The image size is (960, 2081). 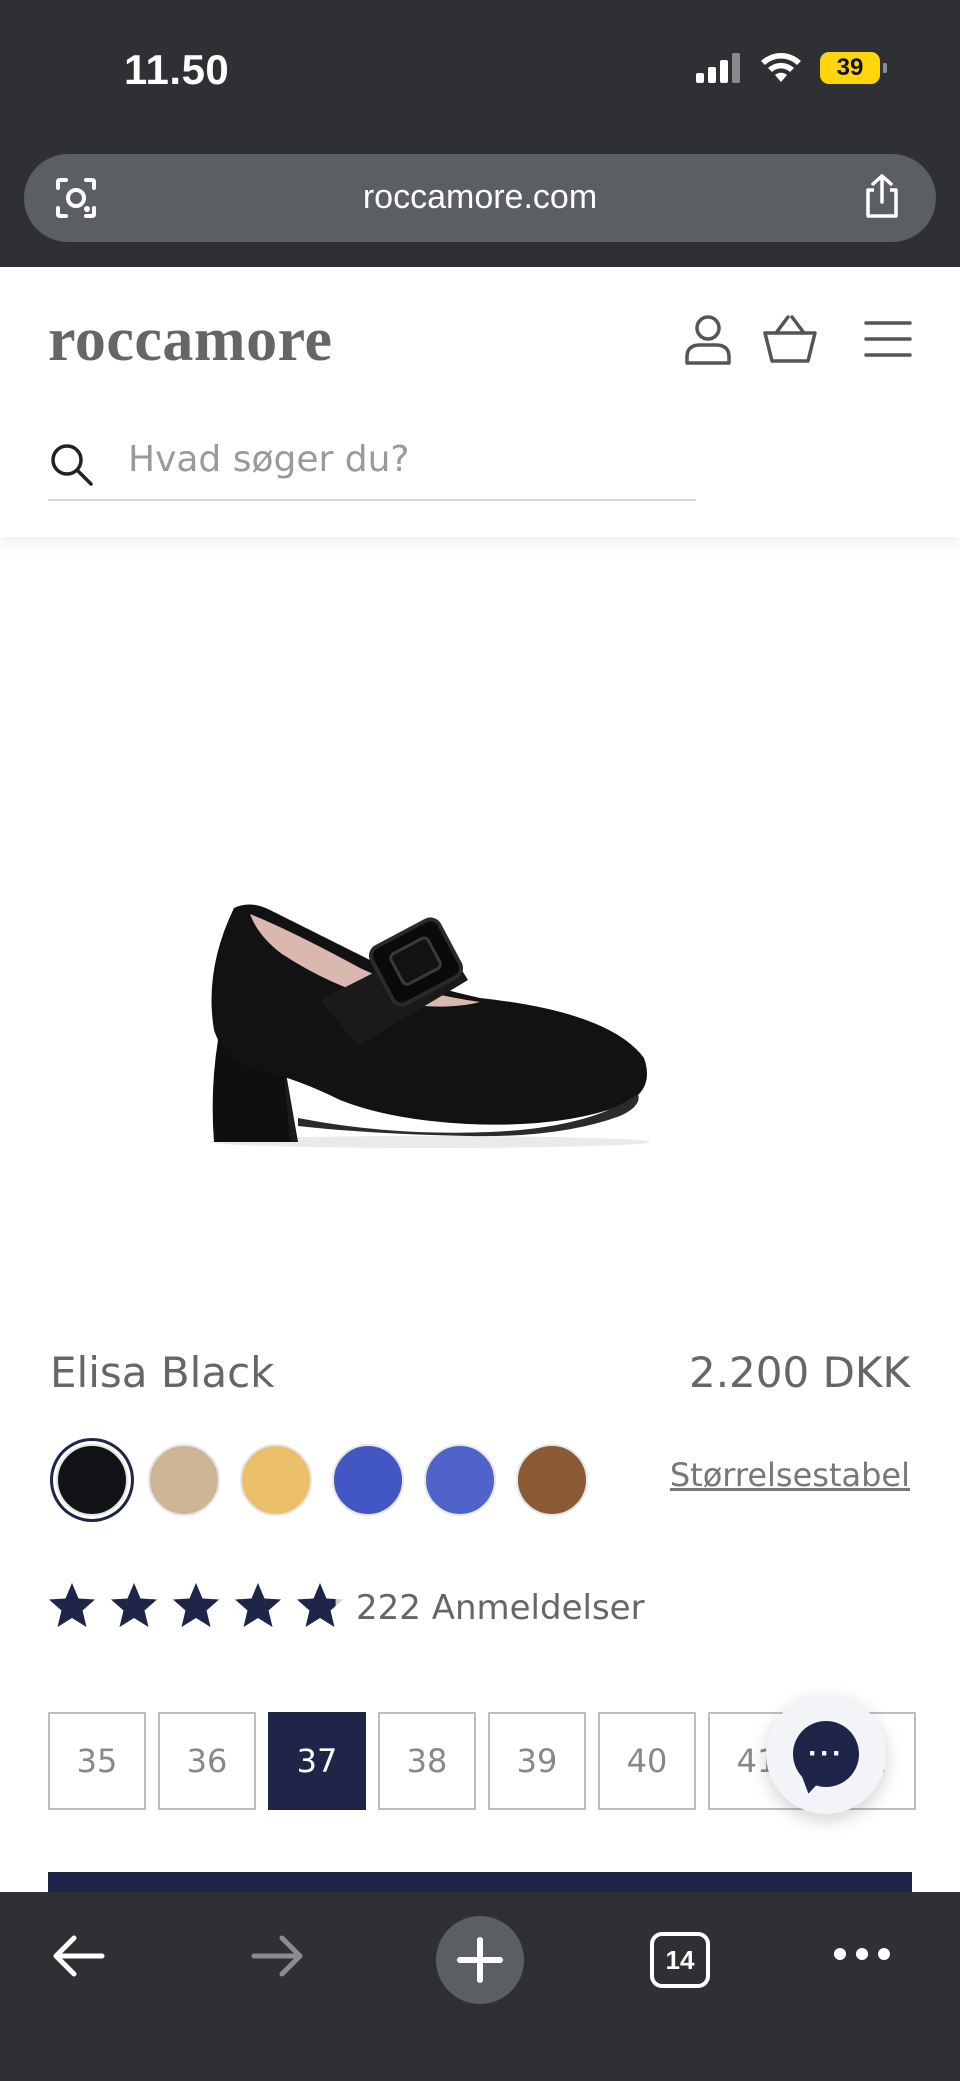 What do you see at coordinates (97, 1761) in the screenshot?
I see `size-option: 35` at bounding box center [97, 1761].